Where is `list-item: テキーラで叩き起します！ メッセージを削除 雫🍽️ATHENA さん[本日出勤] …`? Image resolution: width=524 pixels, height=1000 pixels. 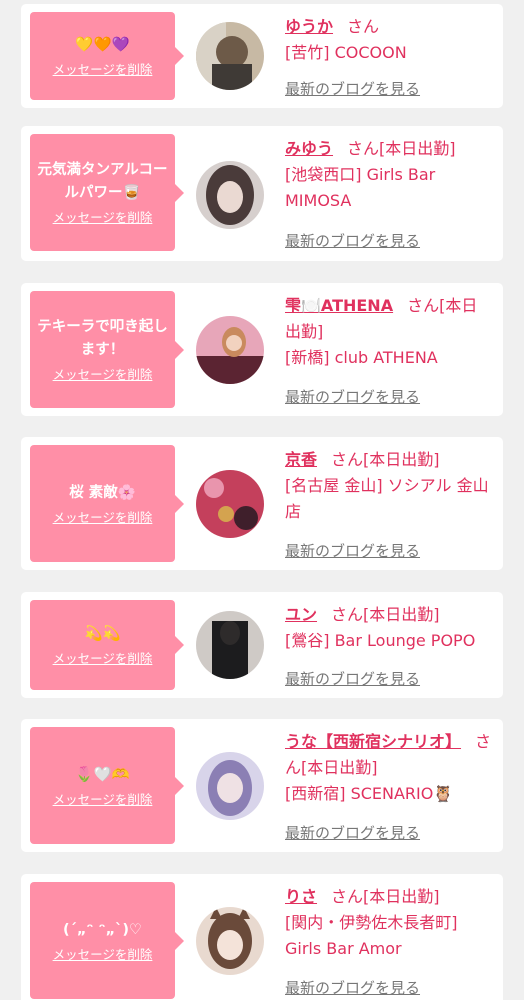
list-item: テキーラで叩き起します！ メッセージを削除 雫🍽️ATHENA さん[本日出勤] … is located at coordinates (262, 349).